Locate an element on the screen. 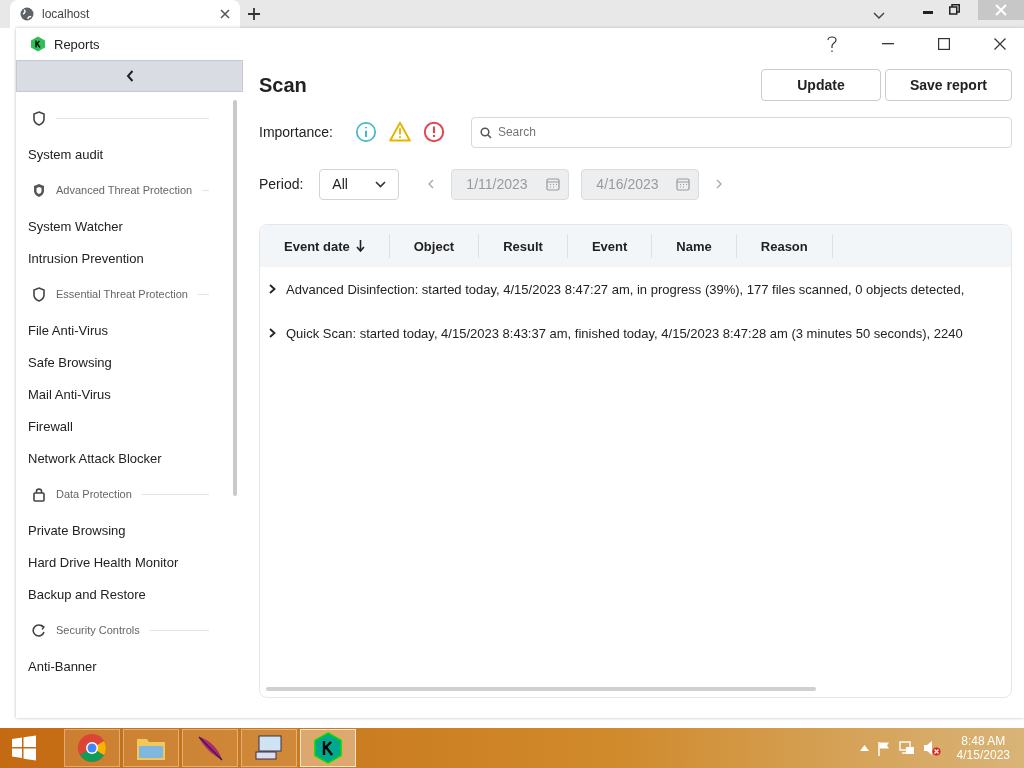 Image resolution: width=1024 pixels, height=768 pixels. period-dropdown: All is located at coordinates (359, 184).